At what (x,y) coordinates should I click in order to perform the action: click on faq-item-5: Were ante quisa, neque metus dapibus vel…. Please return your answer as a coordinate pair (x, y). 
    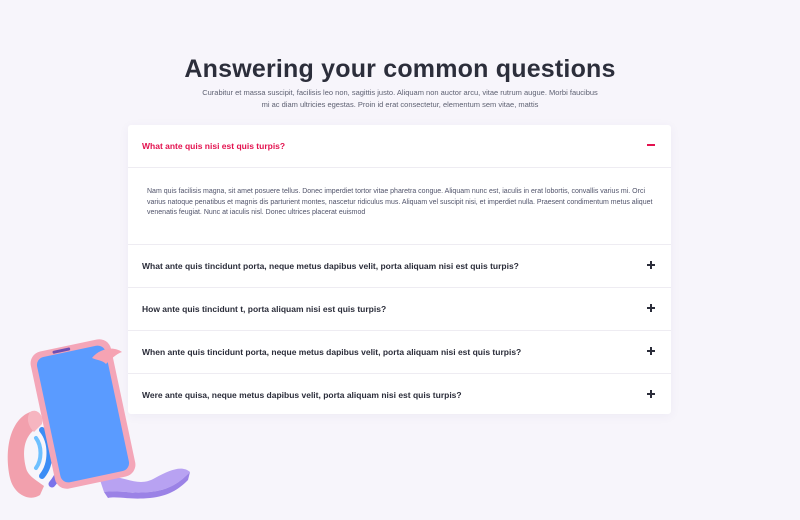
    Looking at the image, I should click on (399, 395).